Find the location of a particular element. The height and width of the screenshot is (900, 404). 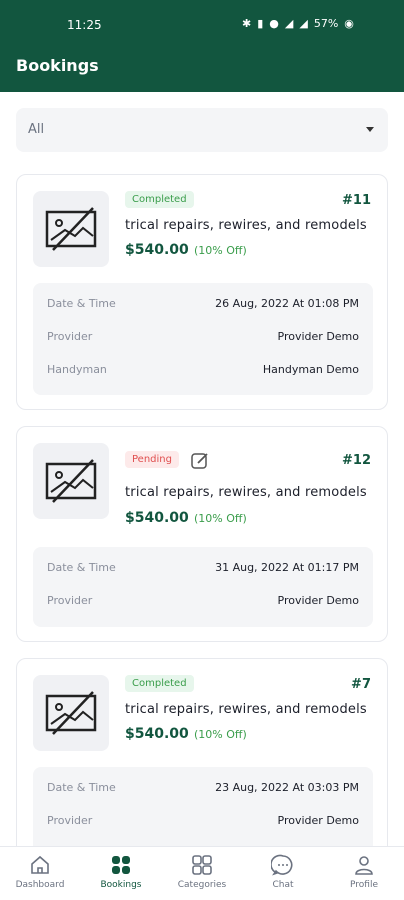

battery-text: 57% is located at coordinates (326, 23).